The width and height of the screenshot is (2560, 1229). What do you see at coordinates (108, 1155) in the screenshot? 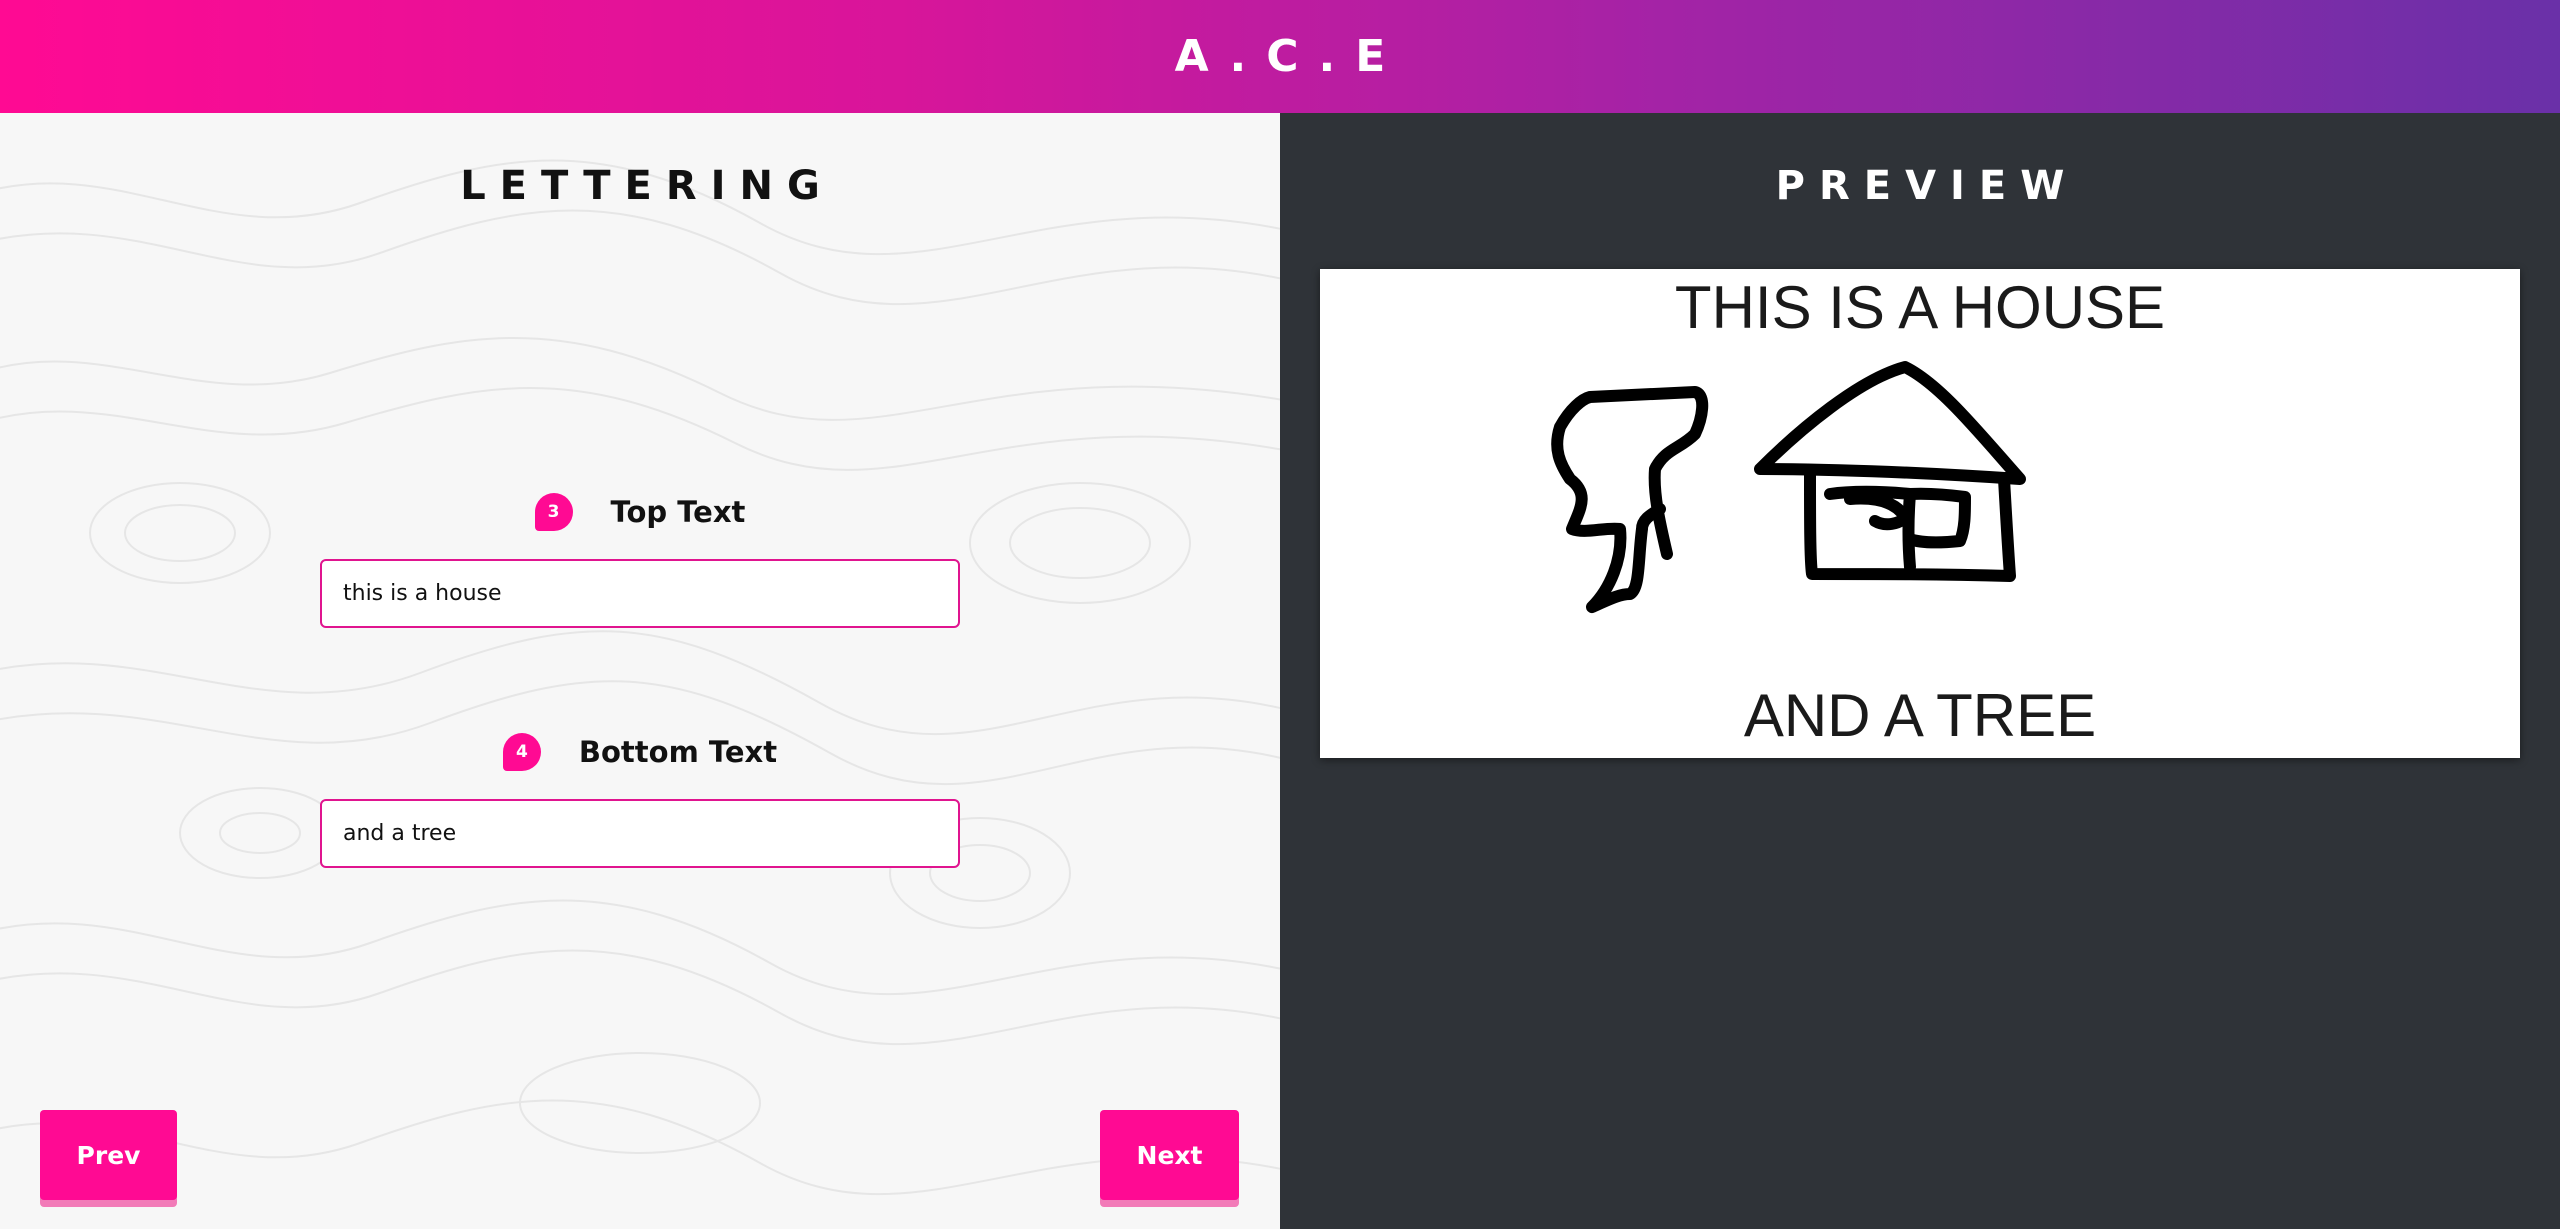
I see `prev-button: Prev` at bounding box center [108, 1155].